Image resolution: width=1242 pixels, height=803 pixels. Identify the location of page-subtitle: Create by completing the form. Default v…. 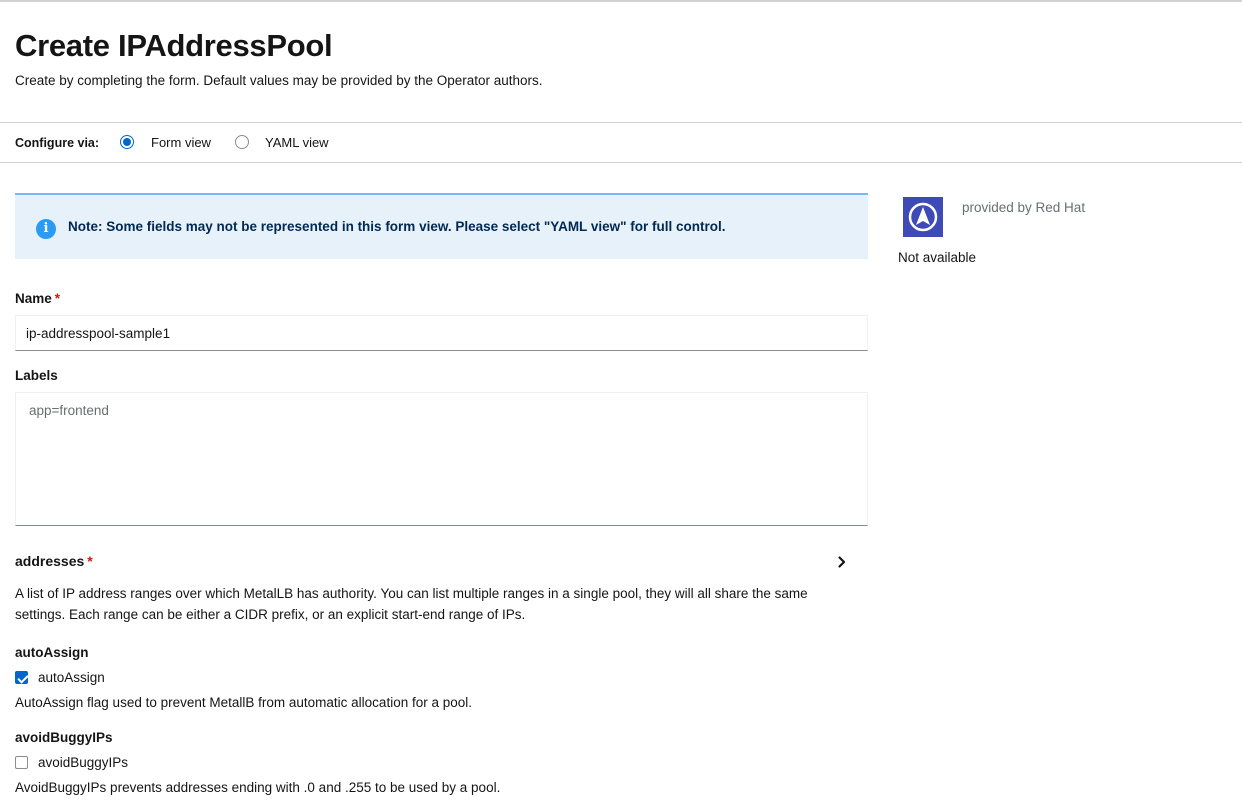
(279, 80).